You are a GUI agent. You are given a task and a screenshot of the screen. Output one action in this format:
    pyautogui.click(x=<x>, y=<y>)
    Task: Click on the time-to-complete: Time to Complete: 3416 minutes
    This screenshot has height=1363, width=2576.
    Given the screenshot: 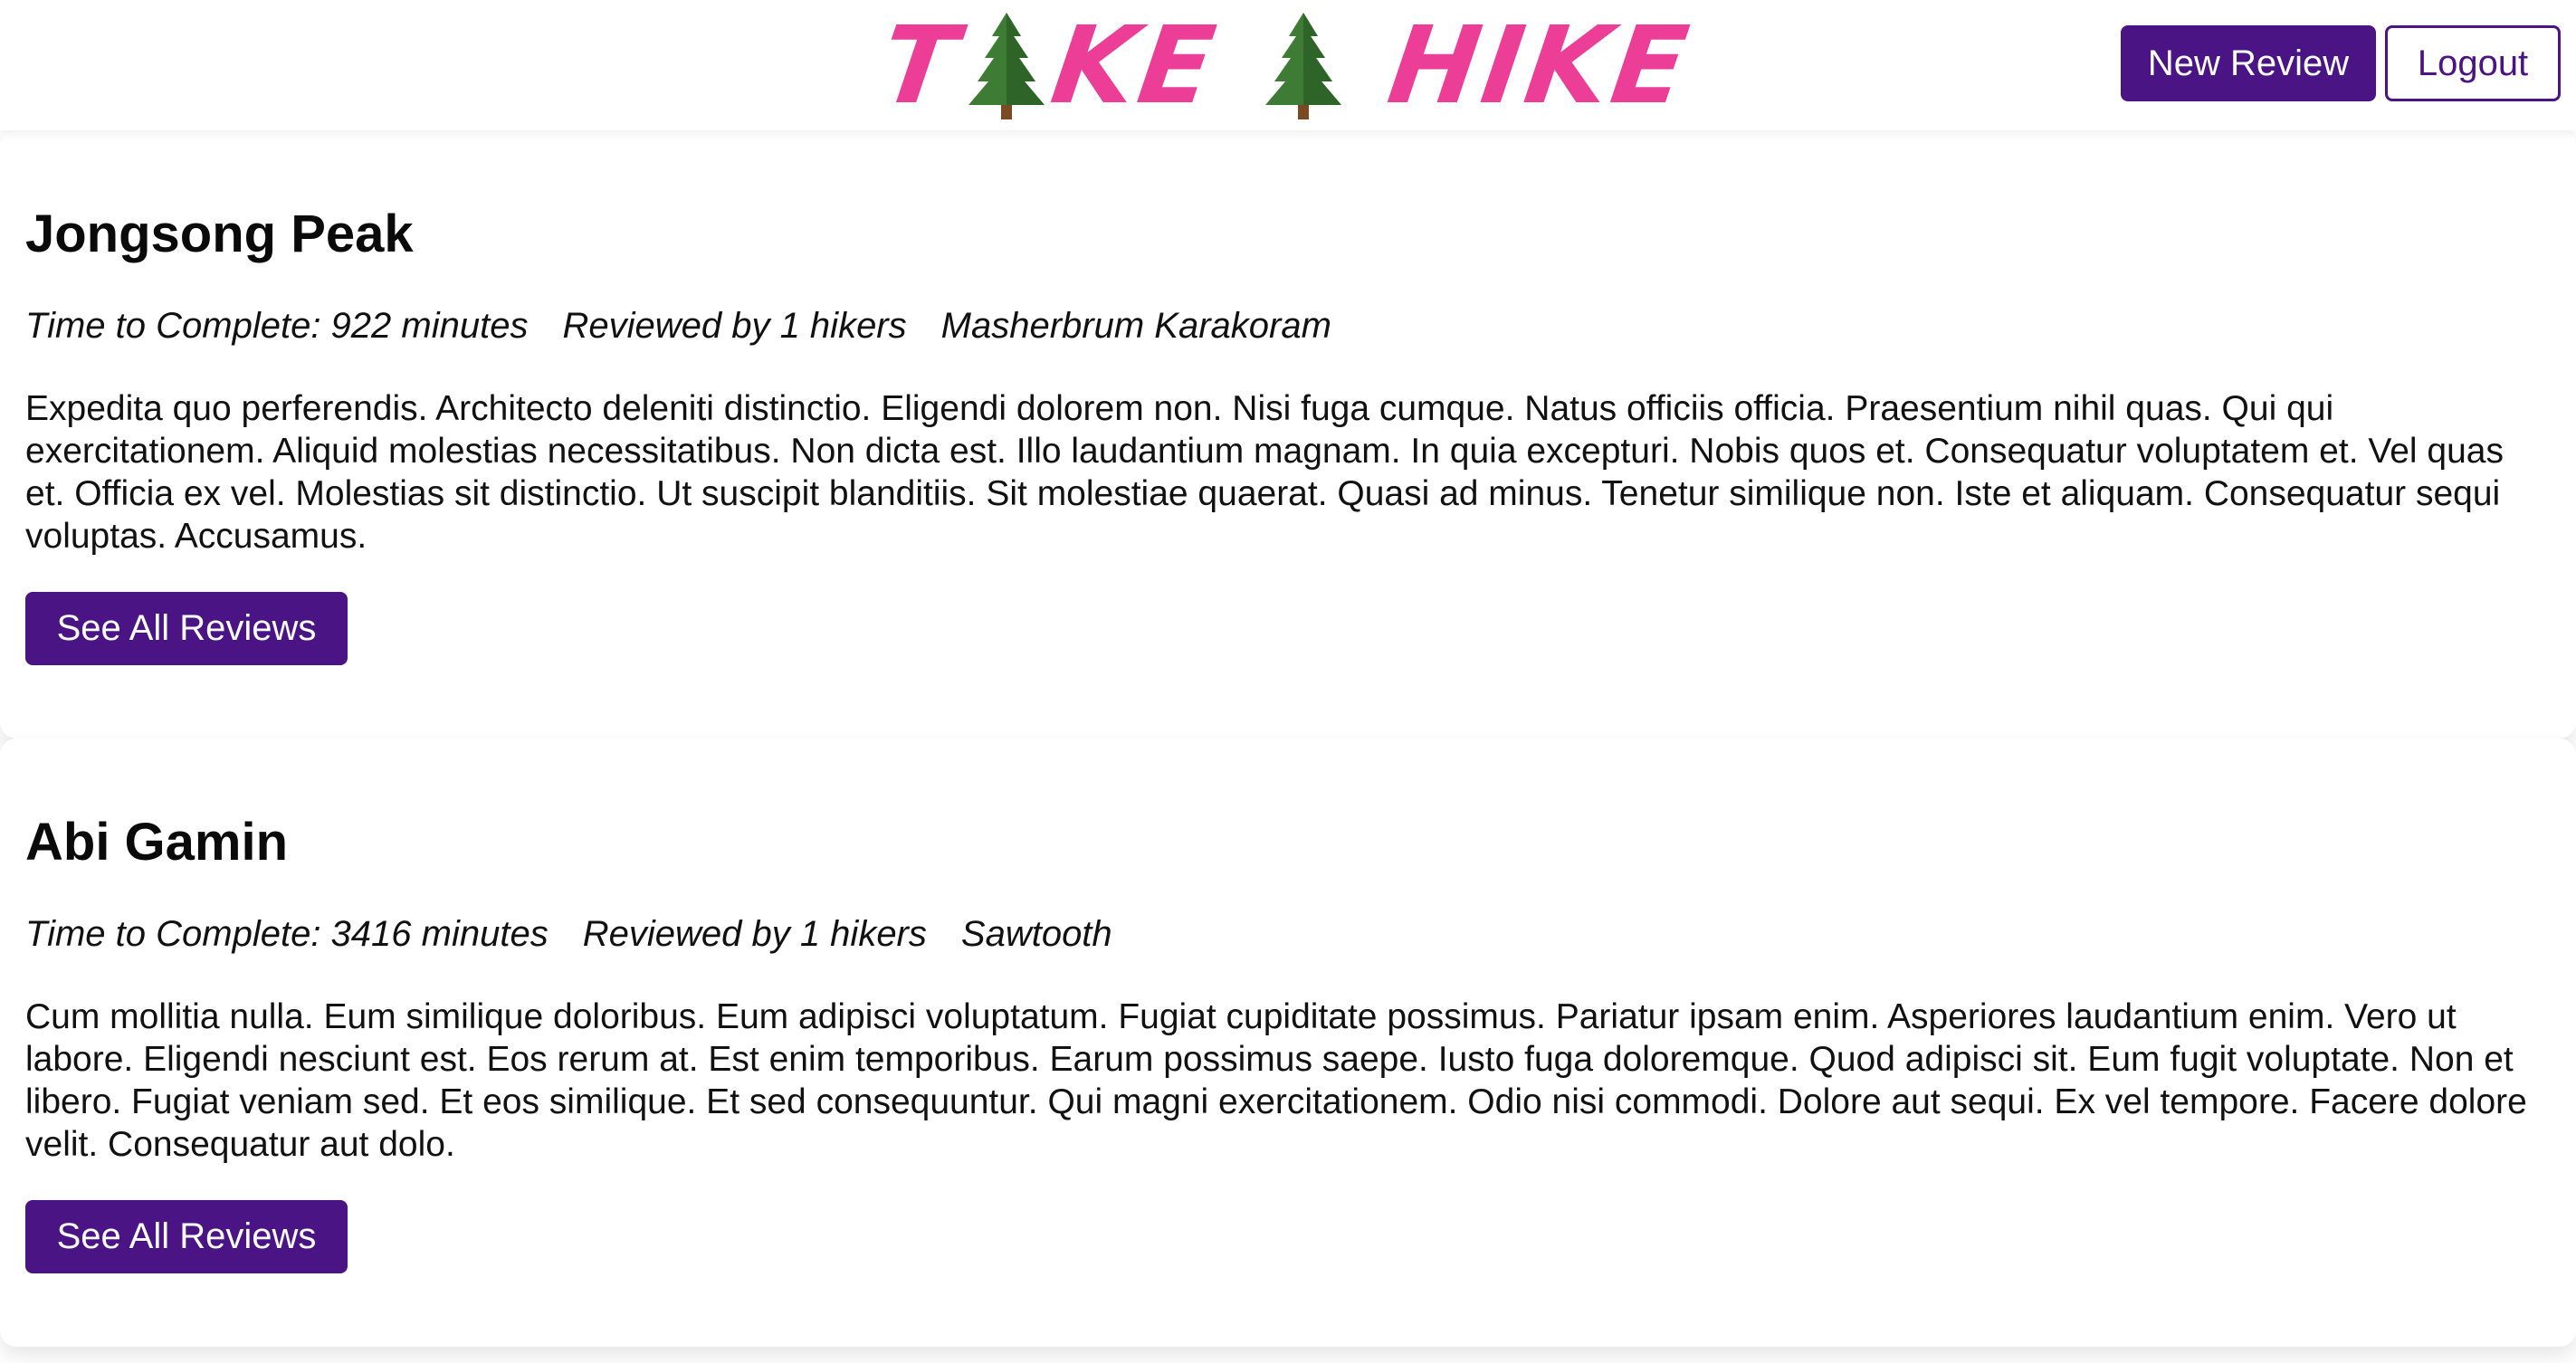 What is the action you would take?
    pyautogui.click(x=287, y=934)
    